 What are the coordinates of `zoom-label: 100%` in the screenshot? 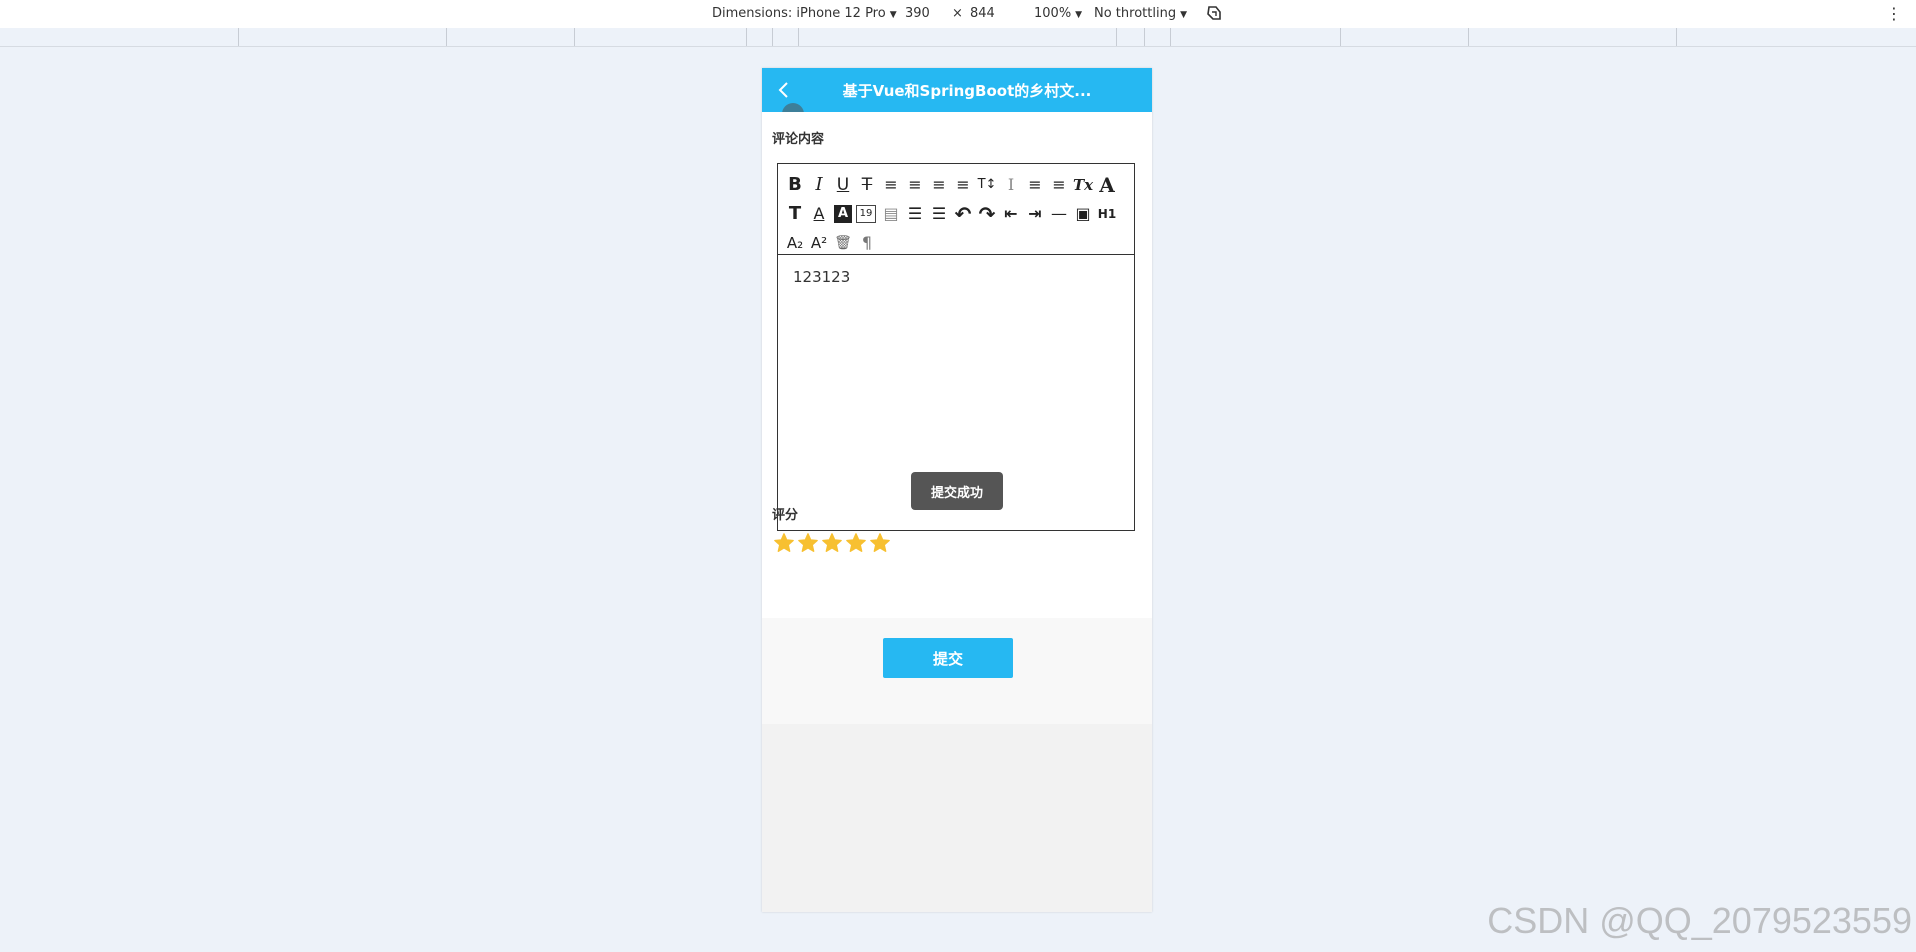 It's located at (1053, 13).